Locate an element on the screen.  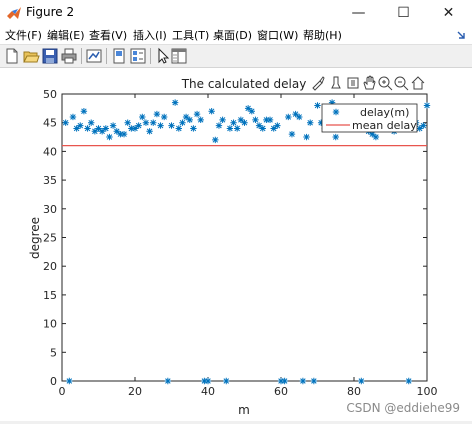
menu-edit: 编辑(E) is located at coordinates (66, 35).